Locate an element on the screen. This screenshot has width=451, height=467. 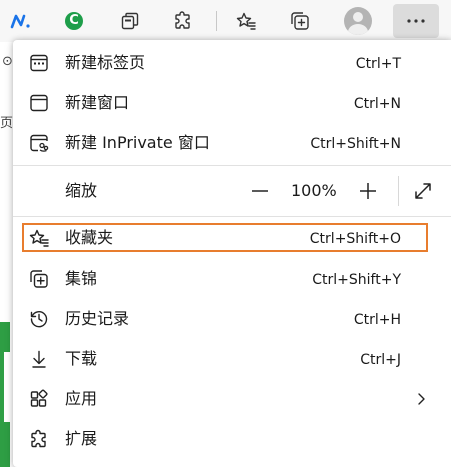
menu-item-label: 应用 is located at coordinates (81, 398).